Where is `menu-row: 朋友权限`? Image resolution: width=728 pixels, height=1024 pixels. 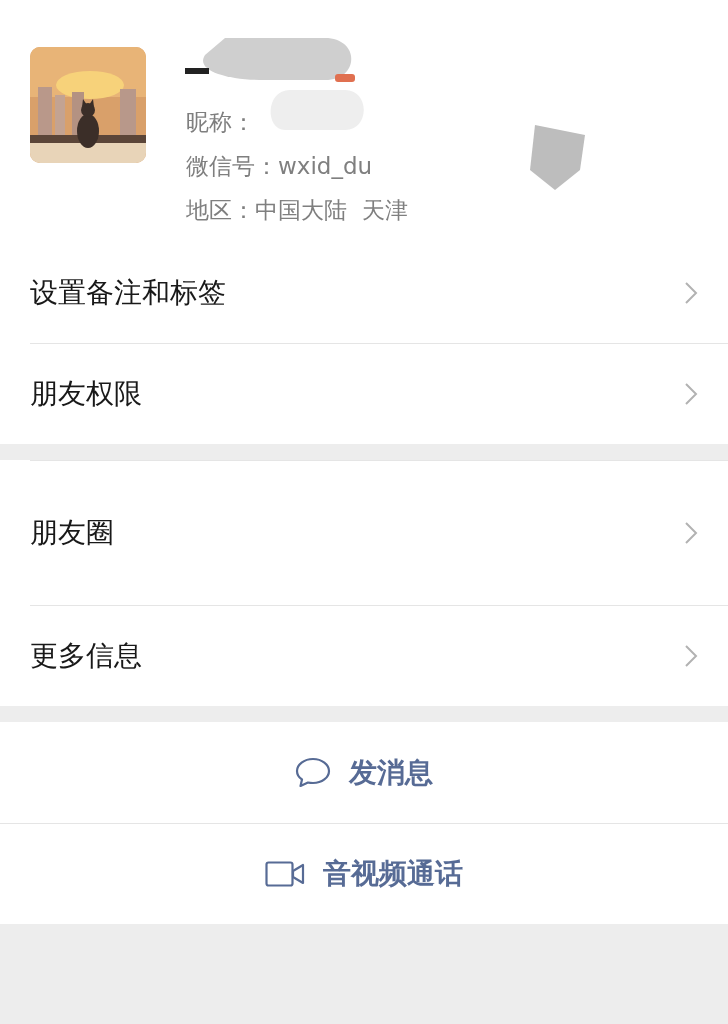 menu-row: 朋友权限 is located at coordinates (379, 393).